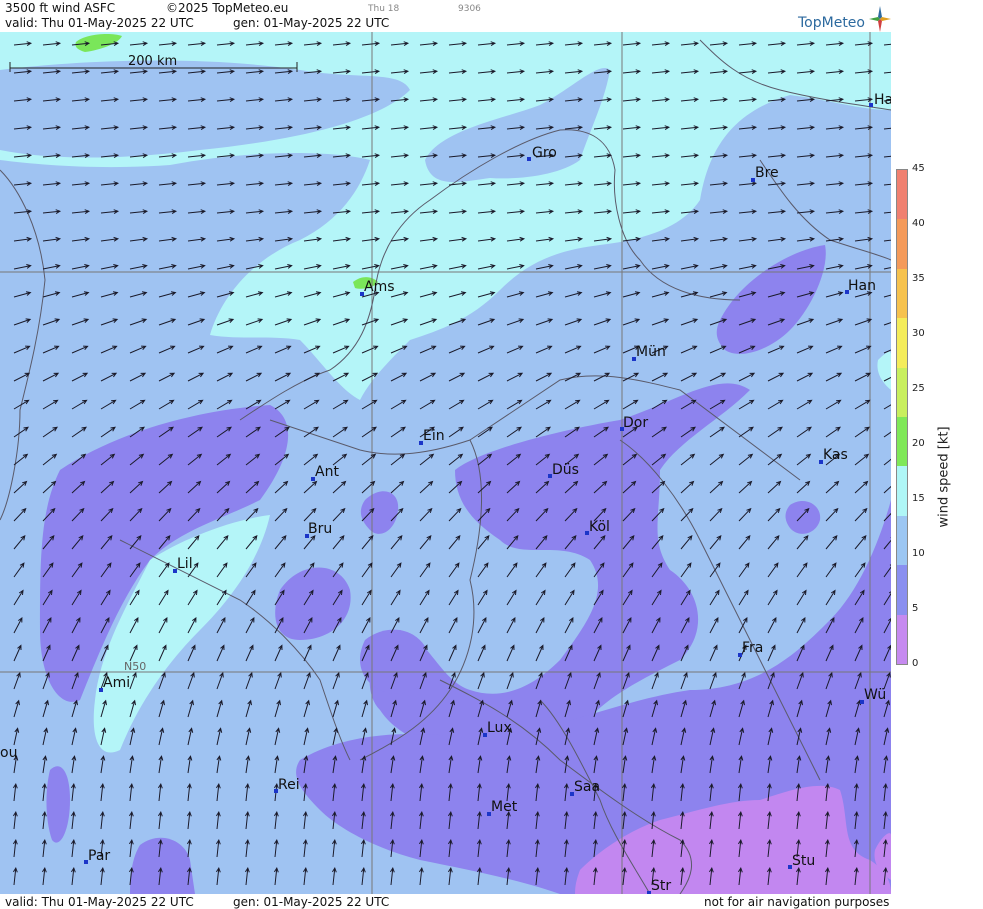 This screenshot has width=983, height=909. What do you see at coordinates (99, 902) in the screenshot?
I see `footer-valid: valid: Thu 01-May-2025 22 UTC` at bounding box center [99, 902].